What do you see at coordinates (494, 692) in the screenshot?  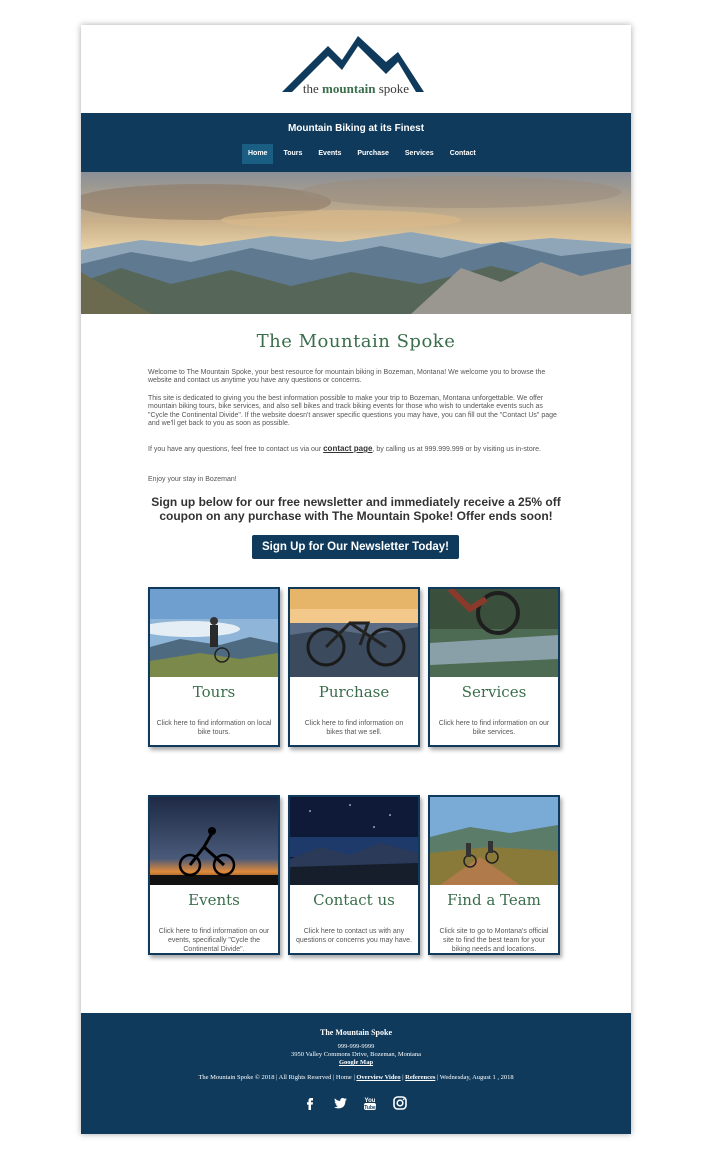 I see `card-title: Services` at bounding box center [494, 692].